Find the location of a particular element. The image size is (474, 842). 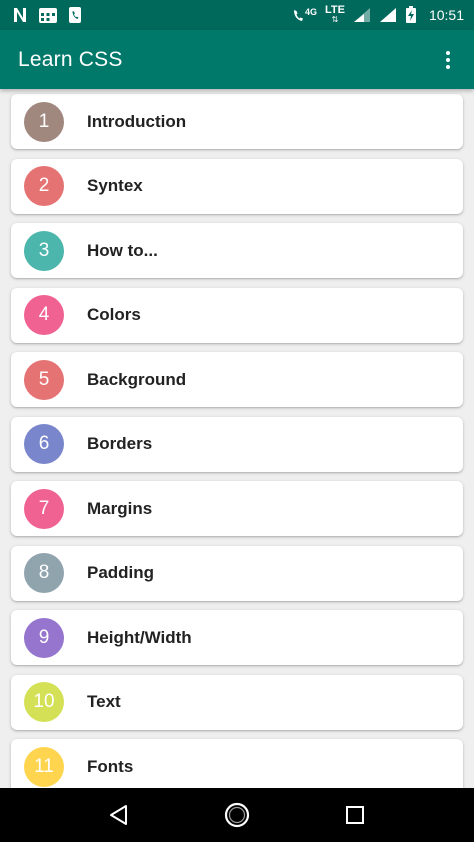

overflow-menu-icon is located at coordinates (448, 60).